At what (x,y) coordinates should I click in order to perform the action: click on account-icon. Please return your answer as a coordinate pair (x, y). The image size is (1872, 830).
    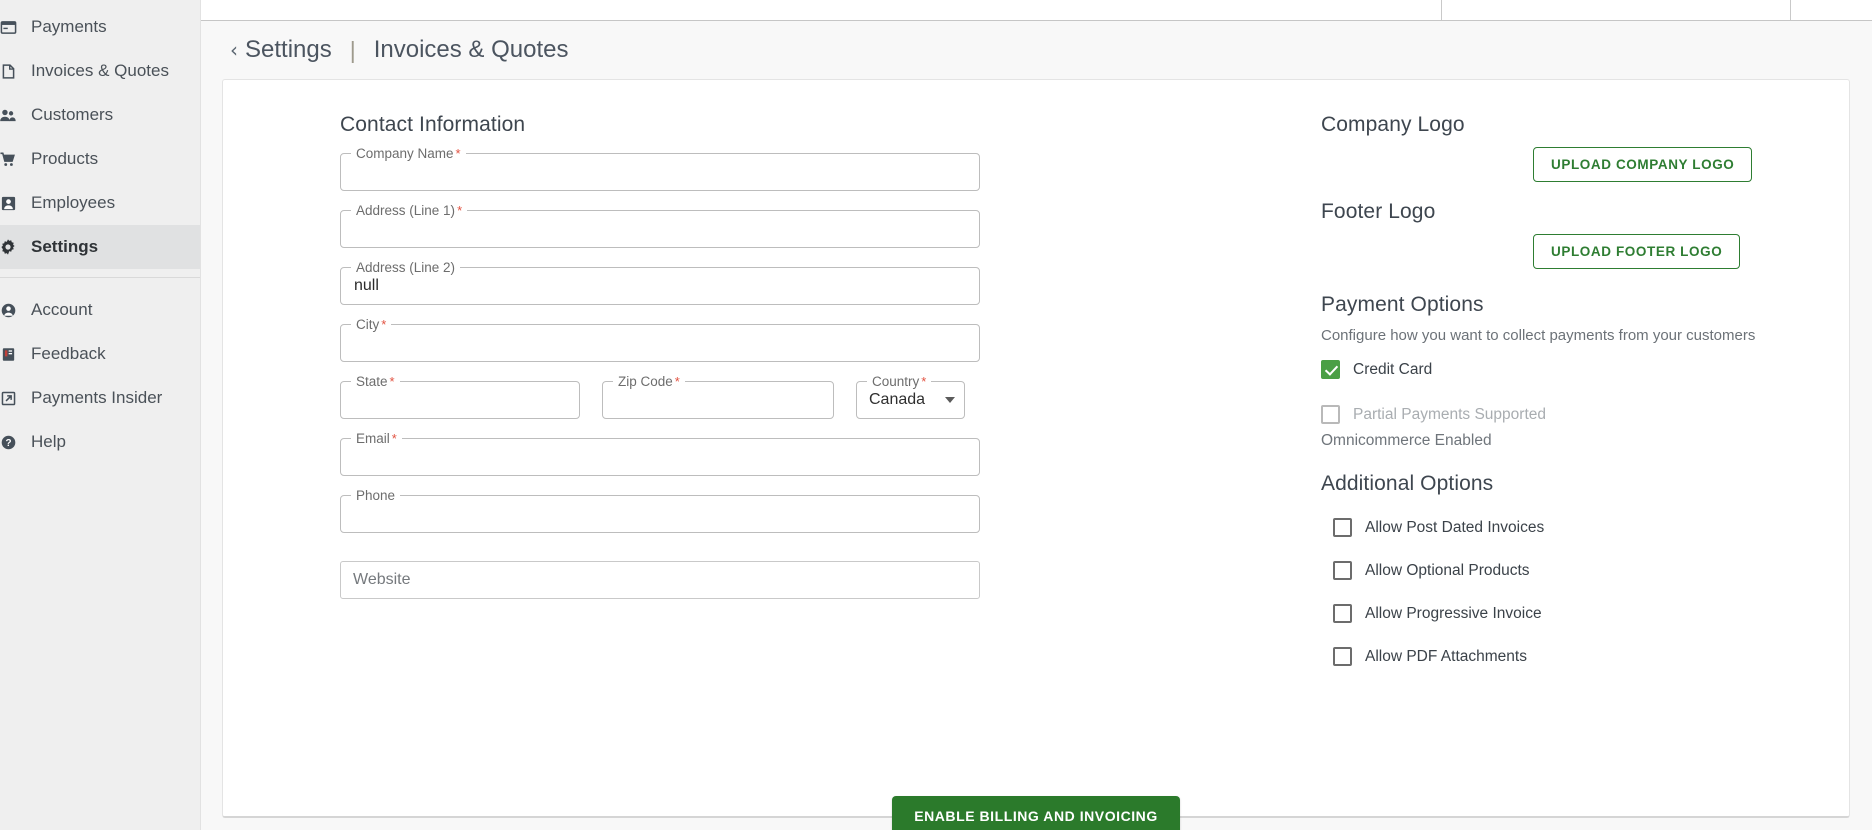
    Looking at the image, I should click on (11, 310).